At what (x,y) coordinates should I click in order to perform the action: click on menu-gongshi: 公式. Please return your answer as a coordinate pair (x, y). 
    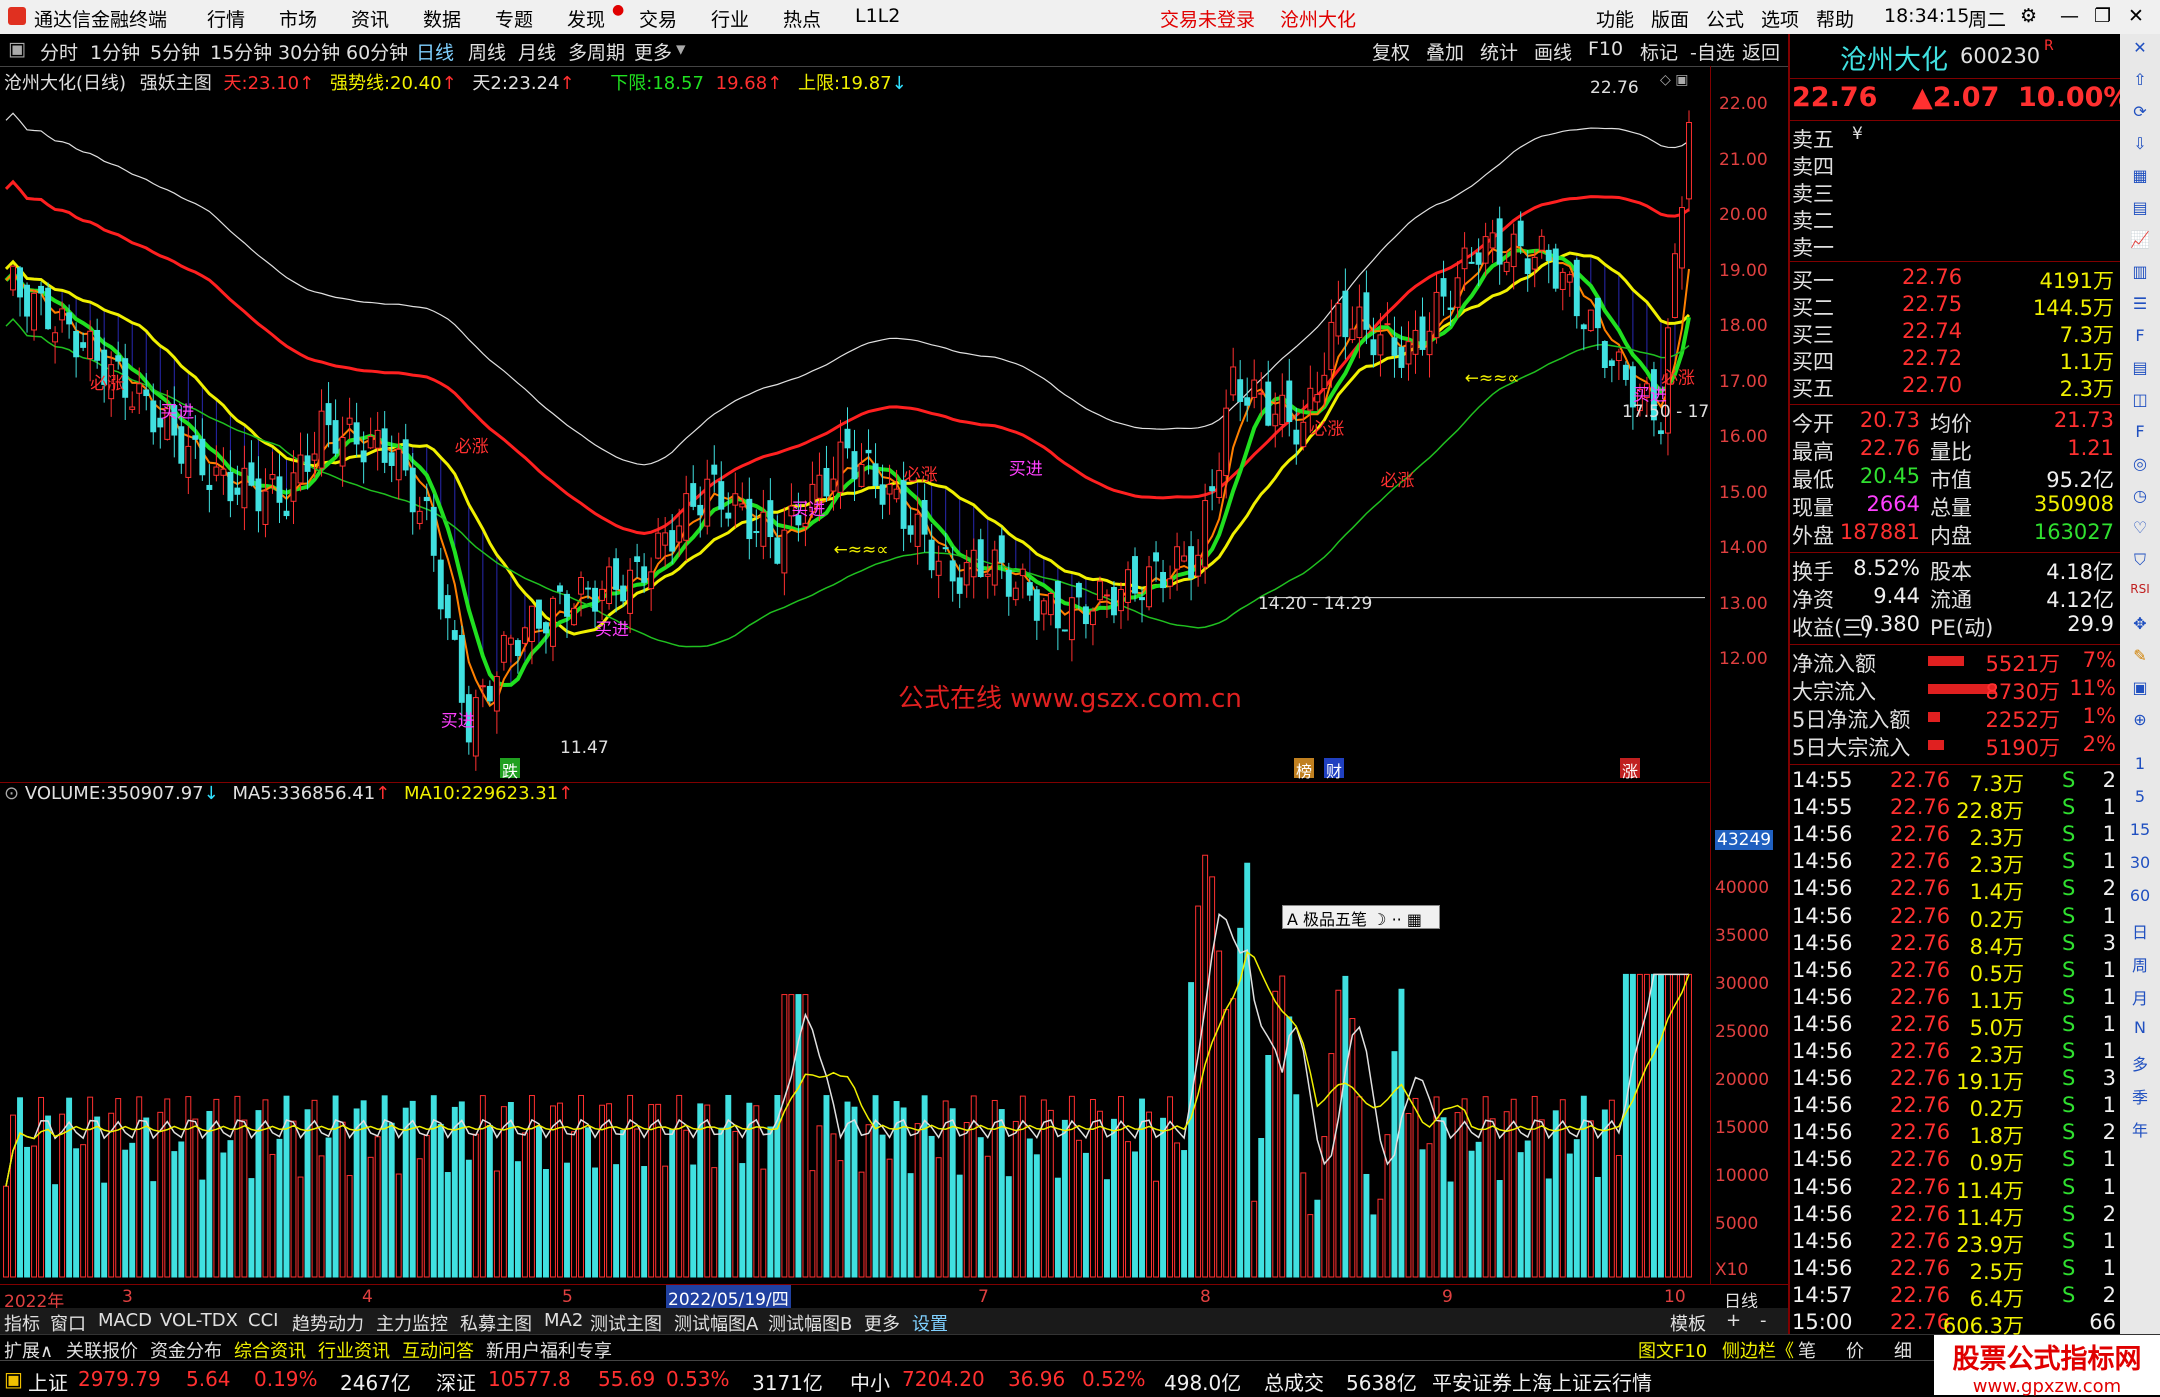
    Looking at the image, I should click on (1725, 18).